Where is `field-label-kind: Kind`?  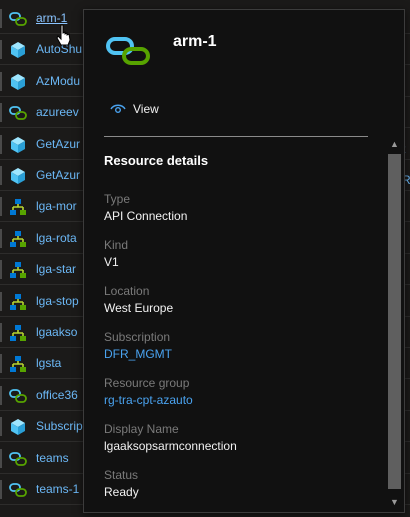
field-label-kind: Kind is located at coordinates (116, 245).